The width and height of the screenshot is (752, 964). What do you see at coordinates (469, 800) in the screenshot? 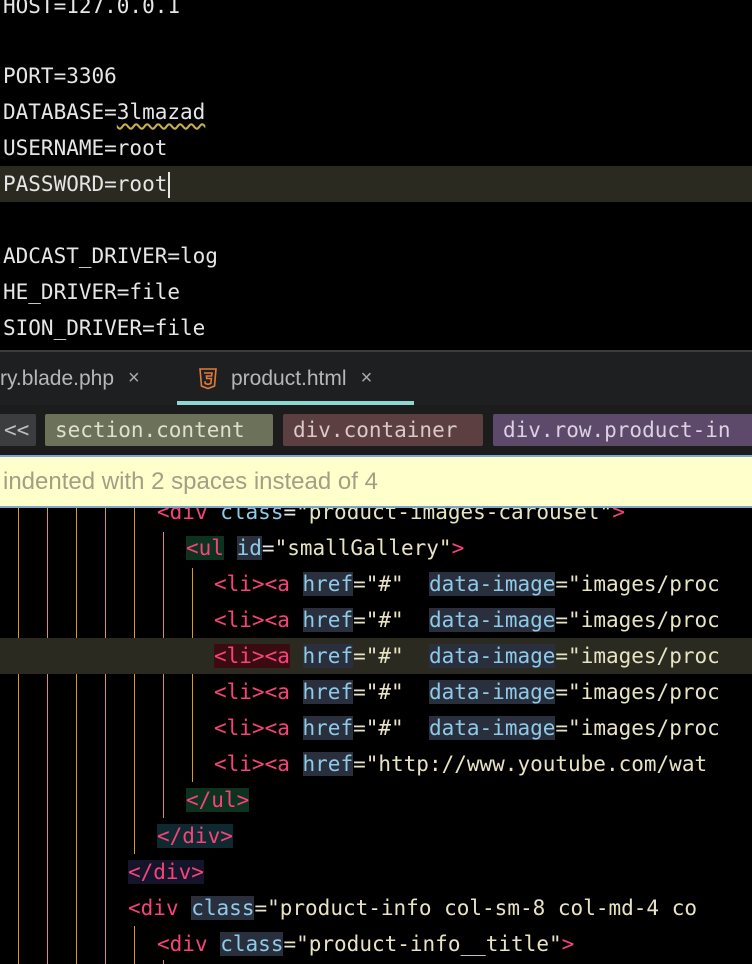
I see `code-line: </ul>` at bounding box center [469, 800].